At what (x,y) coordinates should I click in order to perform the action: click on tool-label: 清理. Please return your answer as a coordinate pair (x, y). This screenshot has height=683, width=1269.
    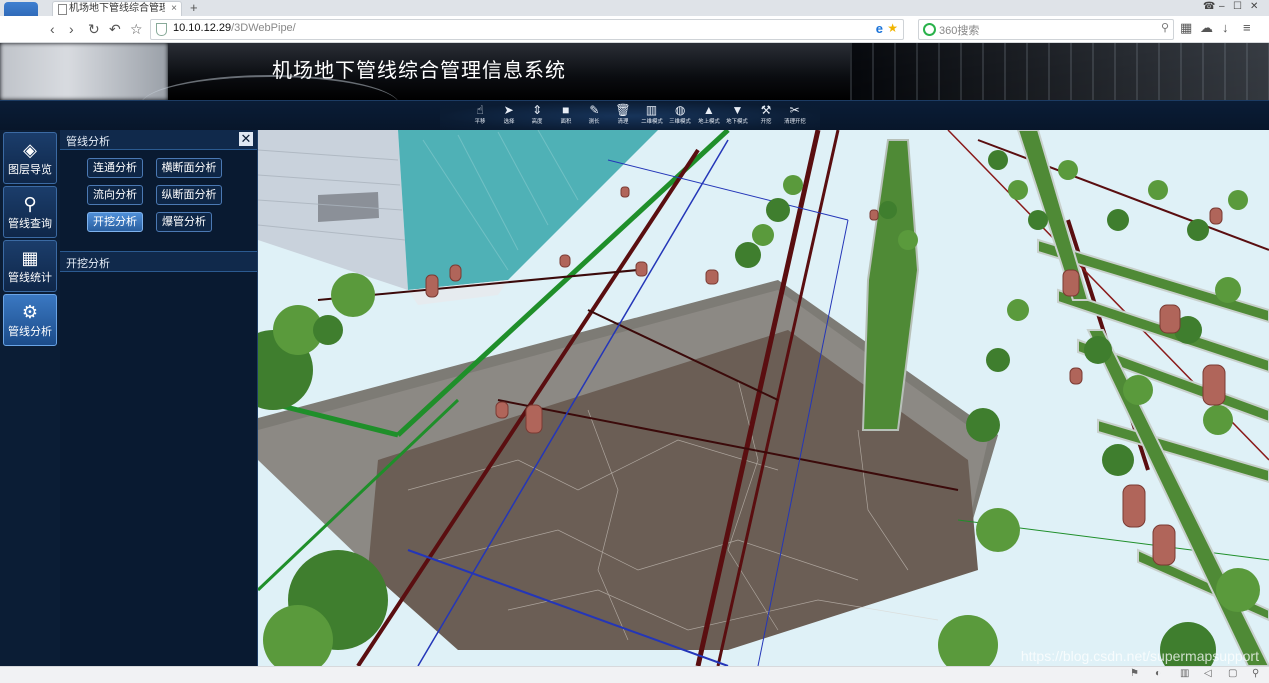
    Looking at the image, I should click on (623, 122).